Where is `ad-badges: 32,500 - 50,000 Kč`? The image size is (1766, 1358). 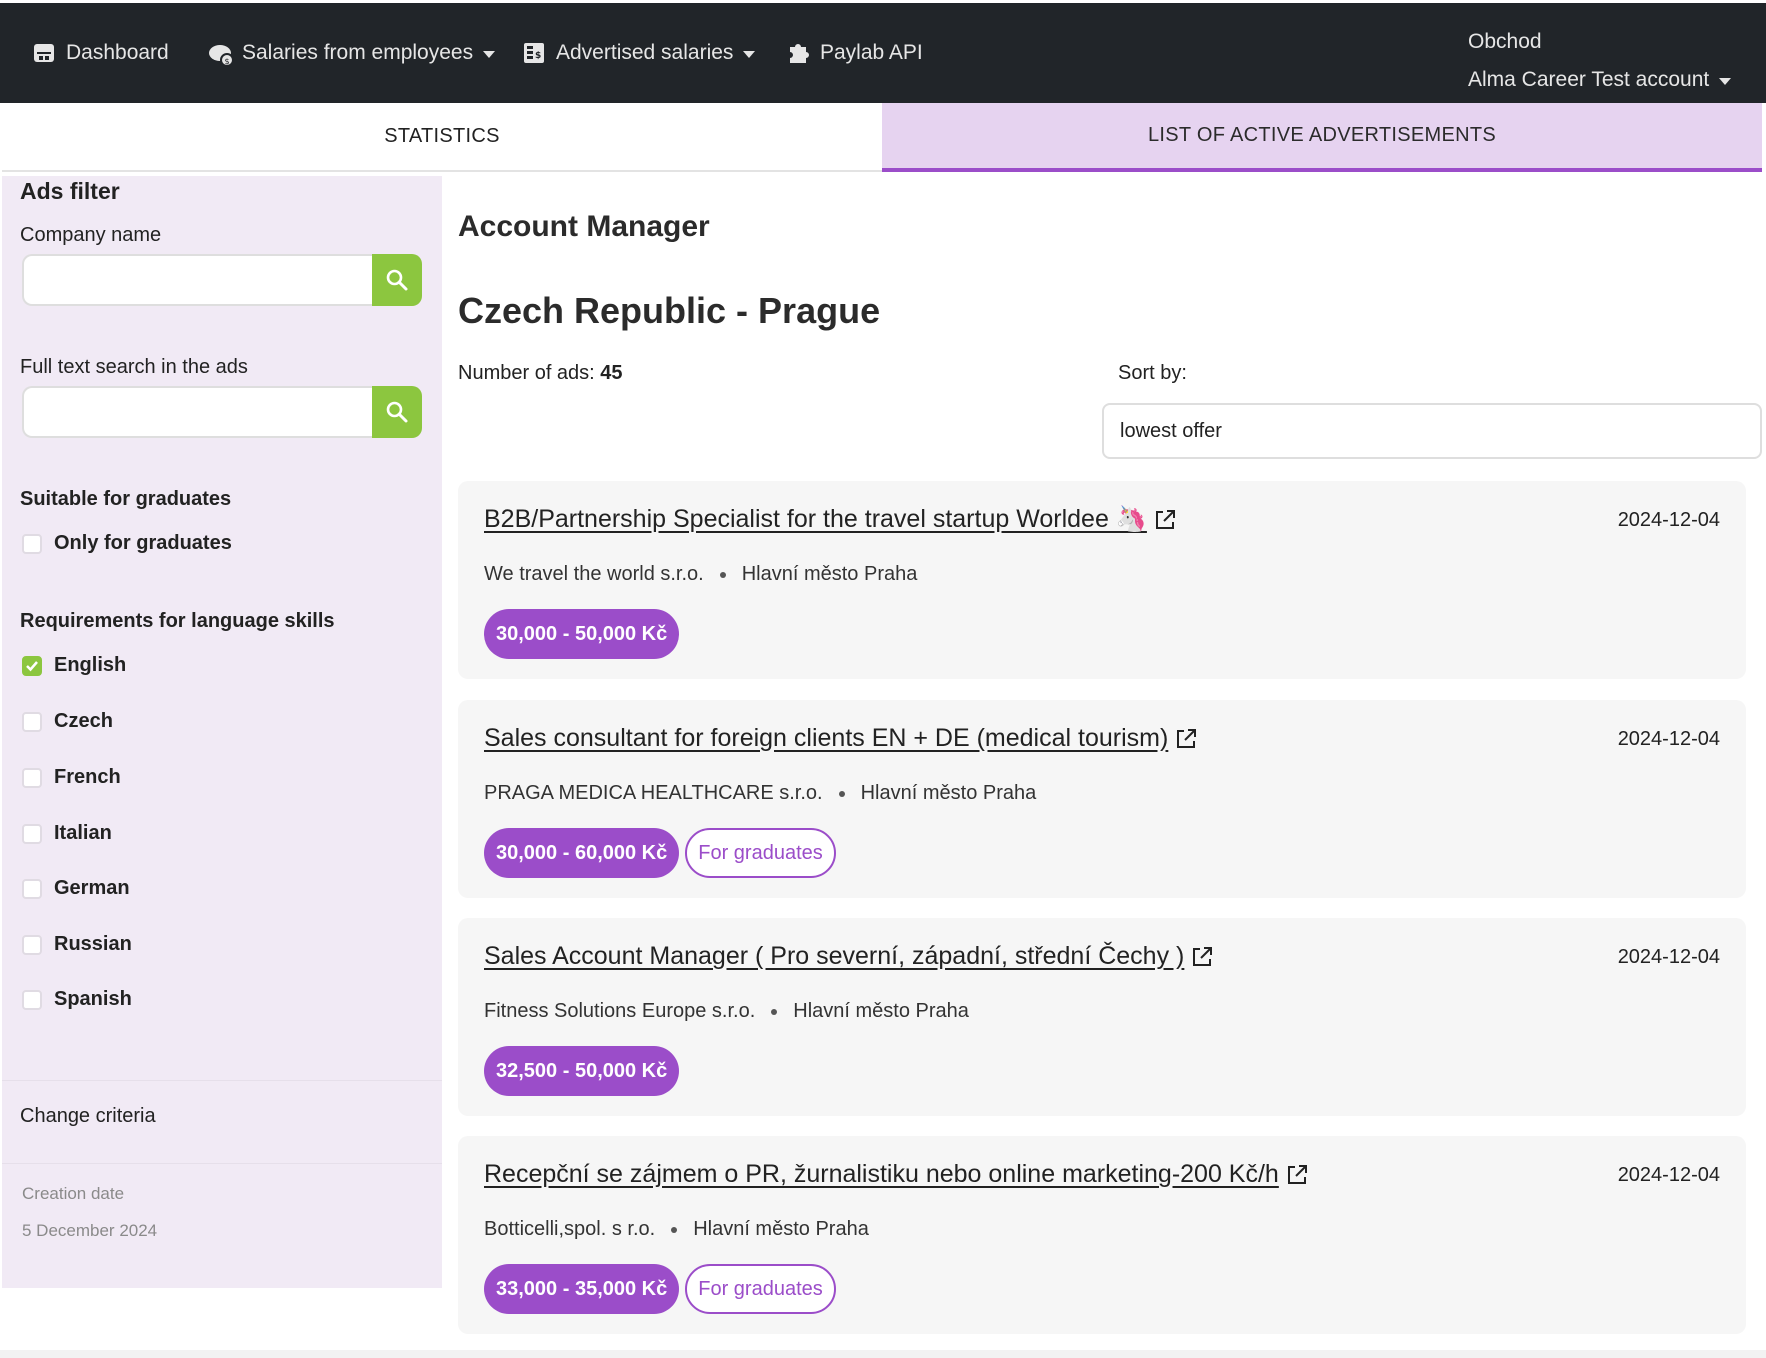
ad-badges: 32,500 - 50,000 Kč is located at coordinates (582, 1071).